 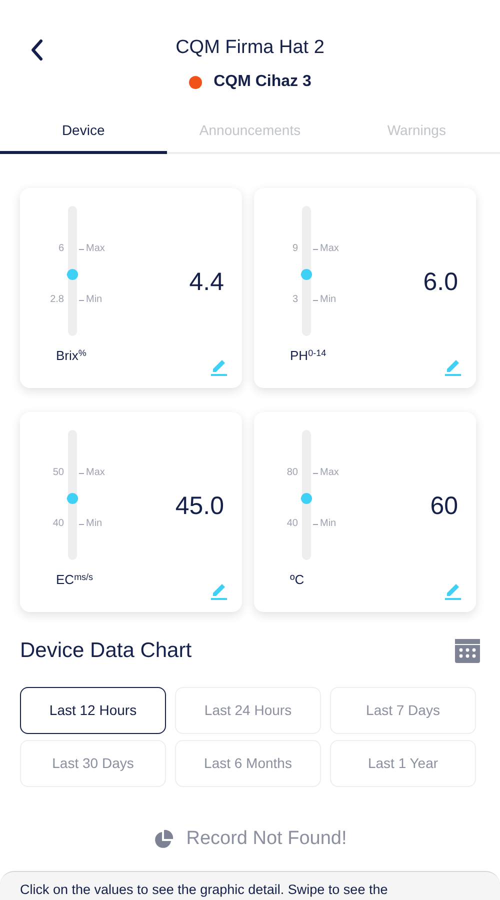 I want to click on section-title: Device Data Chart, so click(x=106, y=651).